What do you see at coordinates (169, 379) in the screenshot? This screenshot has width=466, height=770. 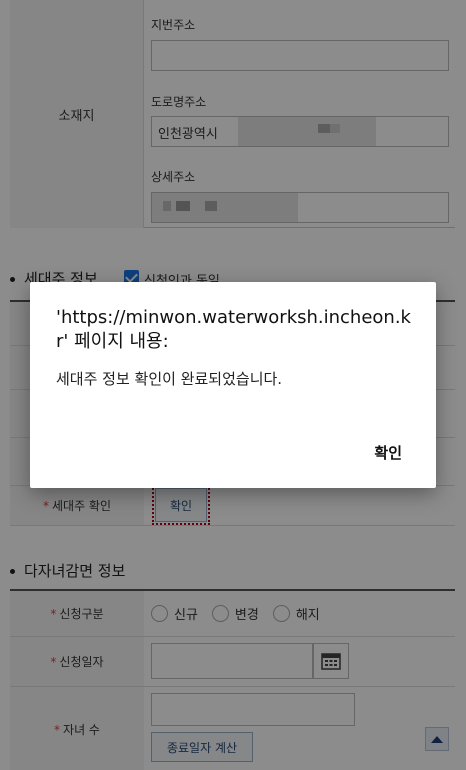 I see `dialog-message: 세대주 정보 확인이 완료되었습니다.` at bounding box center [169, 379].